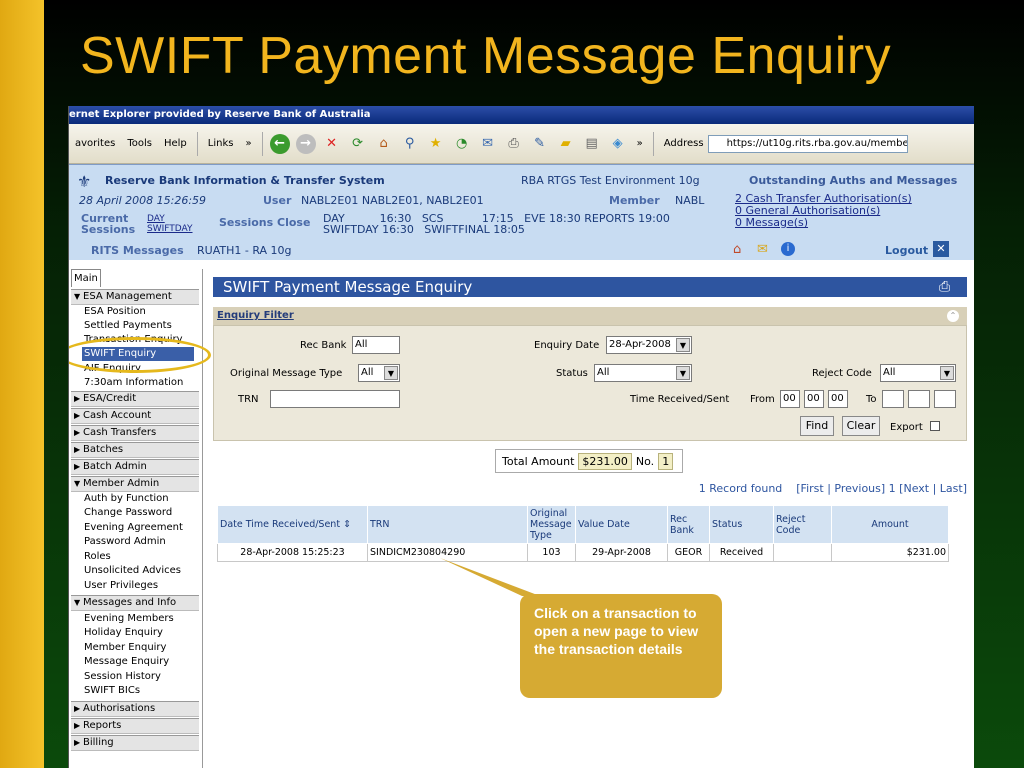 Image resolution: width=1024 pixels, height=768 pixels. I want to click on messenger-icon: ◈, so click(618, 144).